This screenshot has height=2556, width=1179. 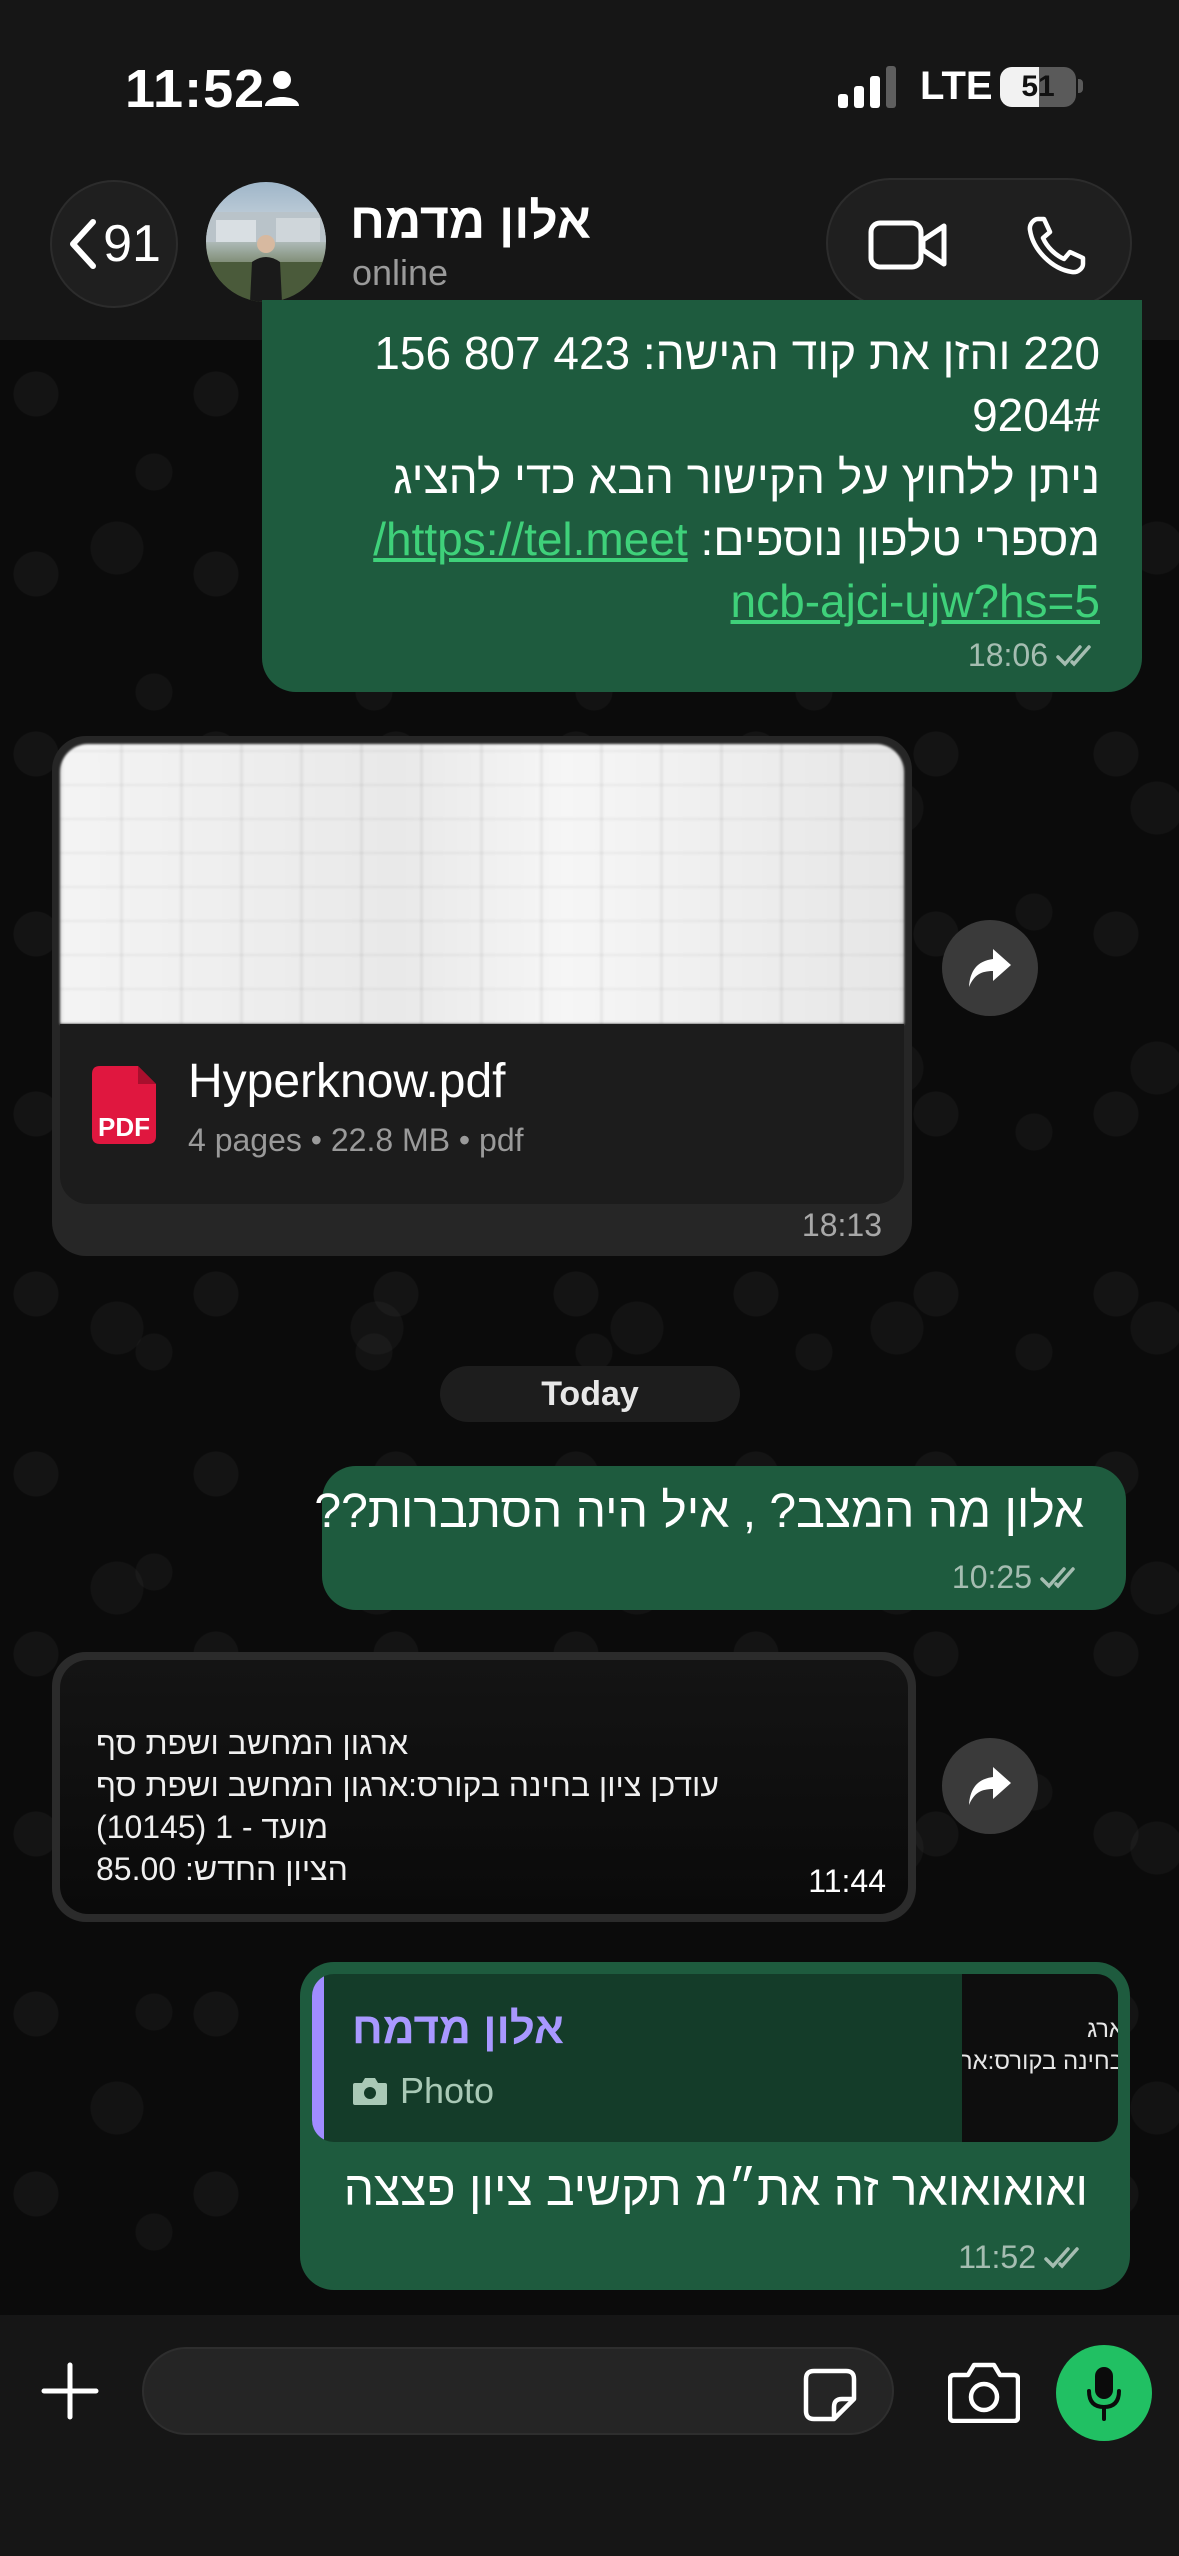 I want to click on camera-small-icon, so click(x=370, y=2091).